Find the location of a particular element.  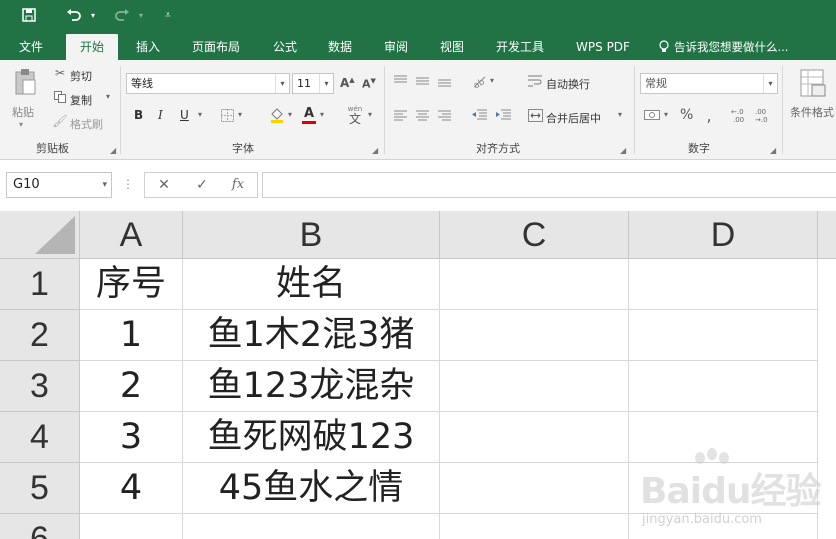

formula-input is located at coordinates (549, 185).